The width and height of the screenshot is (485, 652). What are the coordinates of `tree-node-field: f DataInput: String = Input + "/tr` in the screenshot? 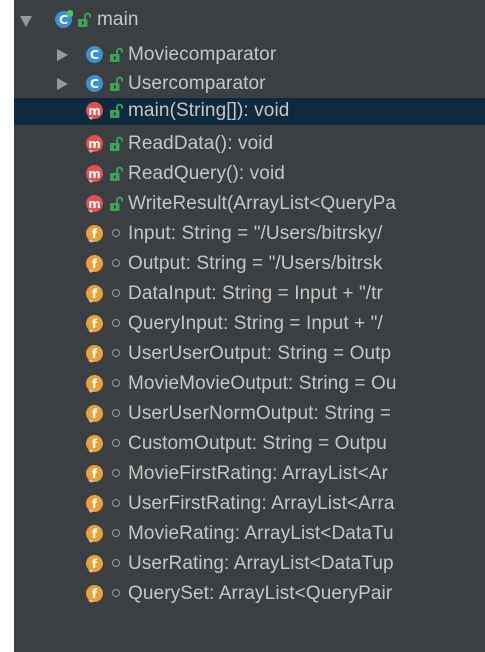 It's located at (249, 294).